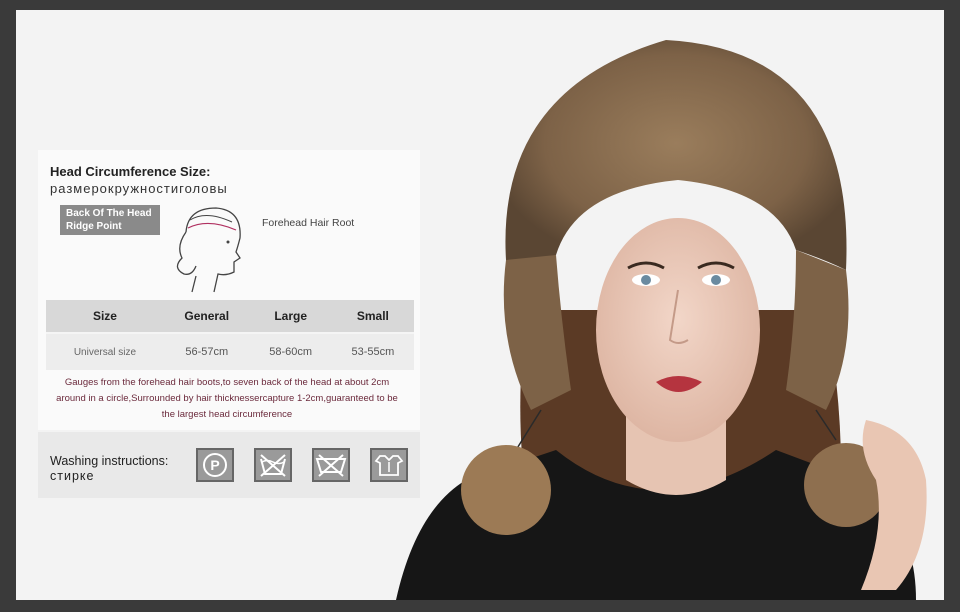 This screenshot has width=960, height=612. Describe the element at coordinates (208, 250) in the screenshot. I see `head-sketch-icon` at that location.